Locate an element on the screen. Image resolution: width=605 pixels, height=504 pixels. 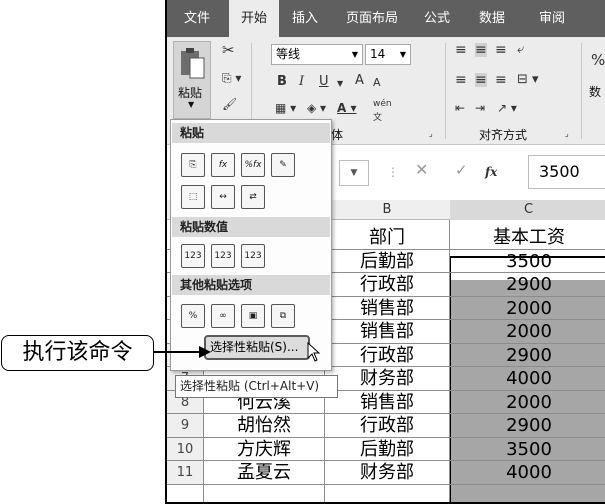
paste-values-section-header: 粘贴数值 is located at coordinates (251, 227).